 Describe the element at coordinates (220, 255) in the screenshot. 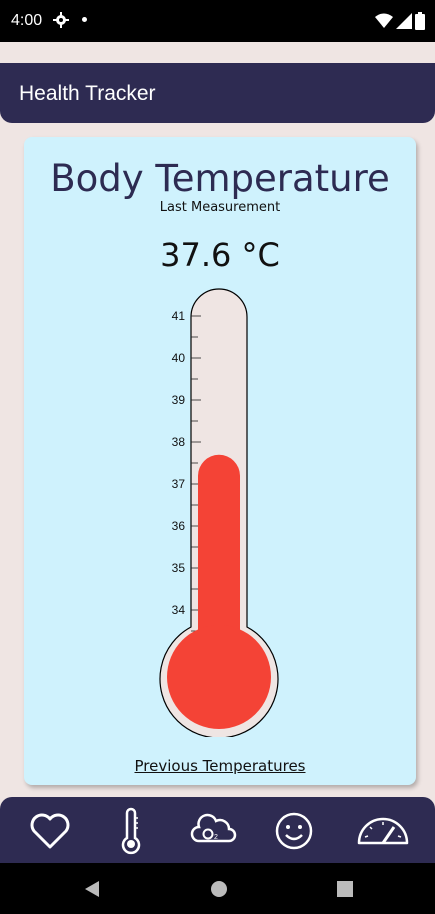

I see `temperature-reading: 37.6 °C` at that location.